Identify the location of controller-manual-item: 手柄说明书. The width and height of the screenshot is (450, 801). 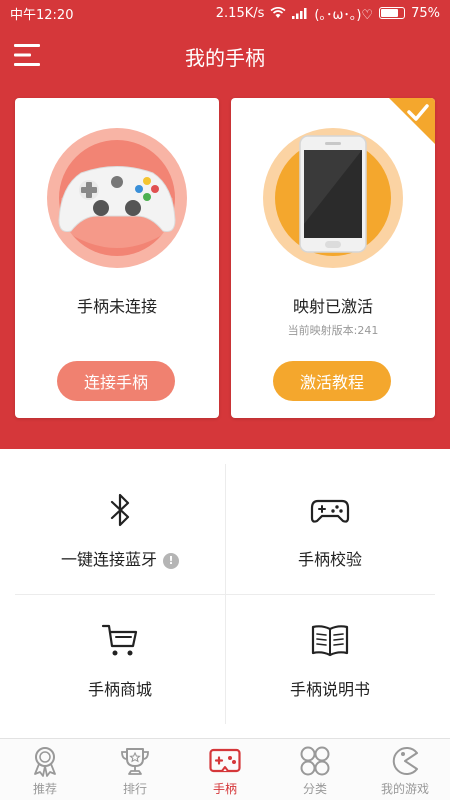
(330, 659).